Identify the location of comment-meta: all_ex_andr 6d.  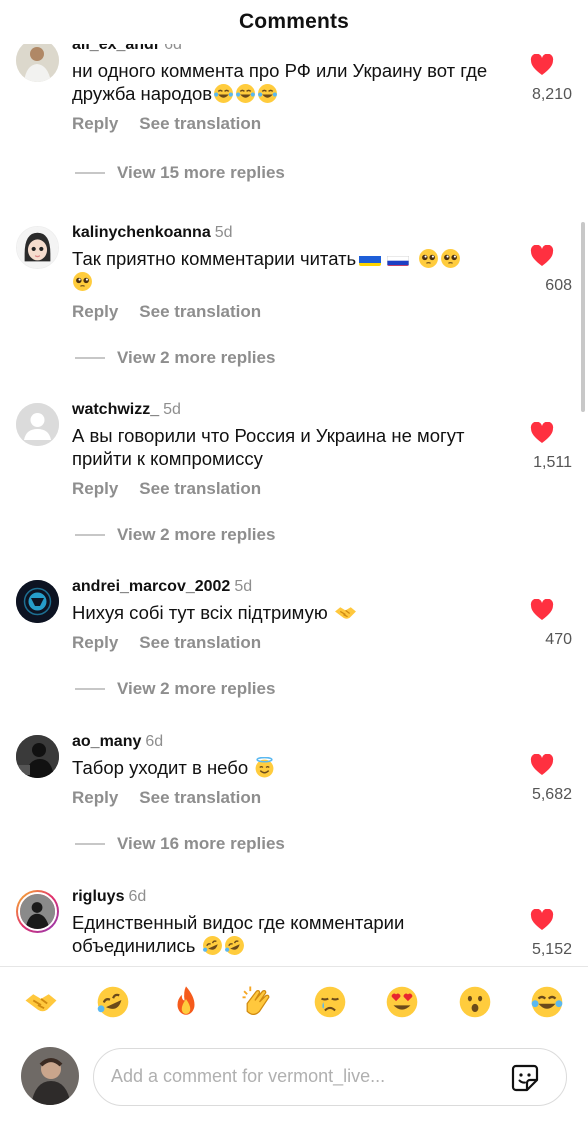
(292, 49).